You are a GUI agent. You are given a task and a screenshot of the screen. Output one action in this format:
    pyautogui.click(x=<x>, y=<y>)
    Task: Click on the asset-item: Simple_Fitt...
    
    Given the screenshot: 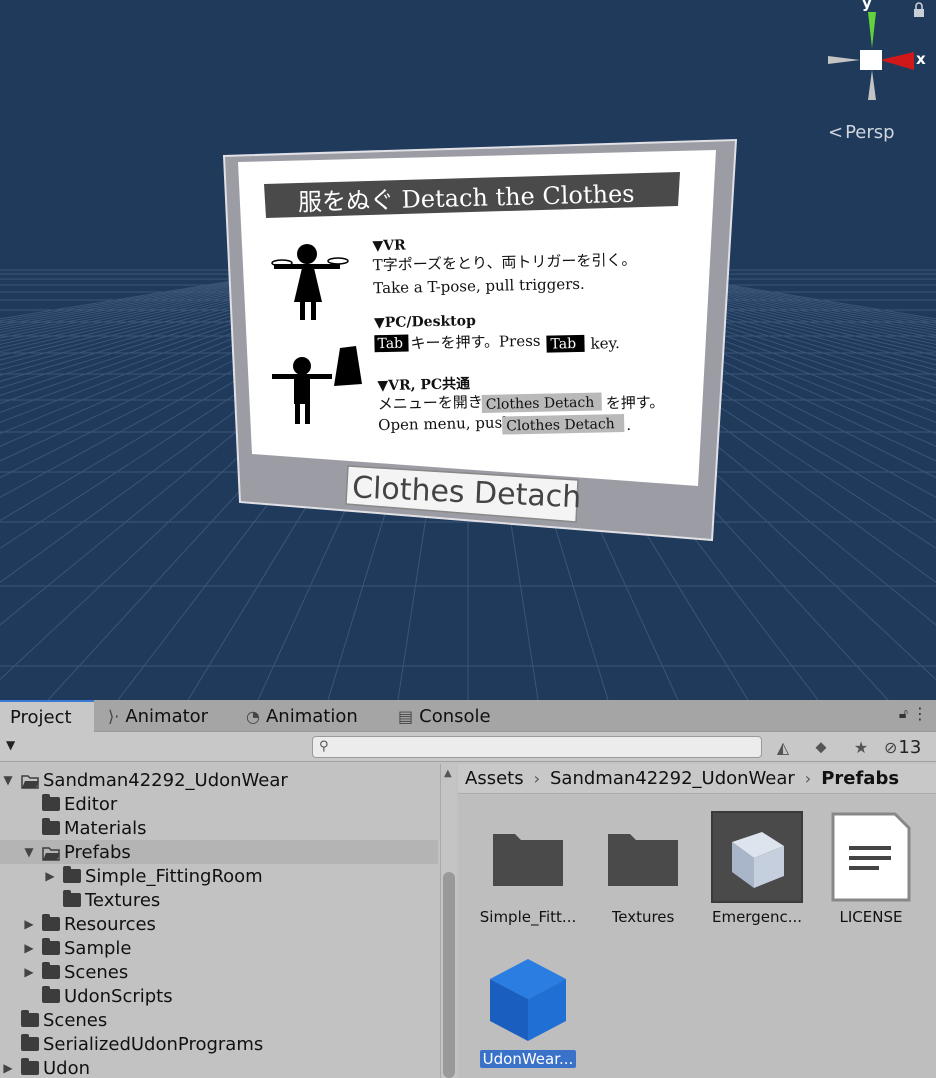 What is the action you would take?
    pyautogui.click(x=528, y=871)
    